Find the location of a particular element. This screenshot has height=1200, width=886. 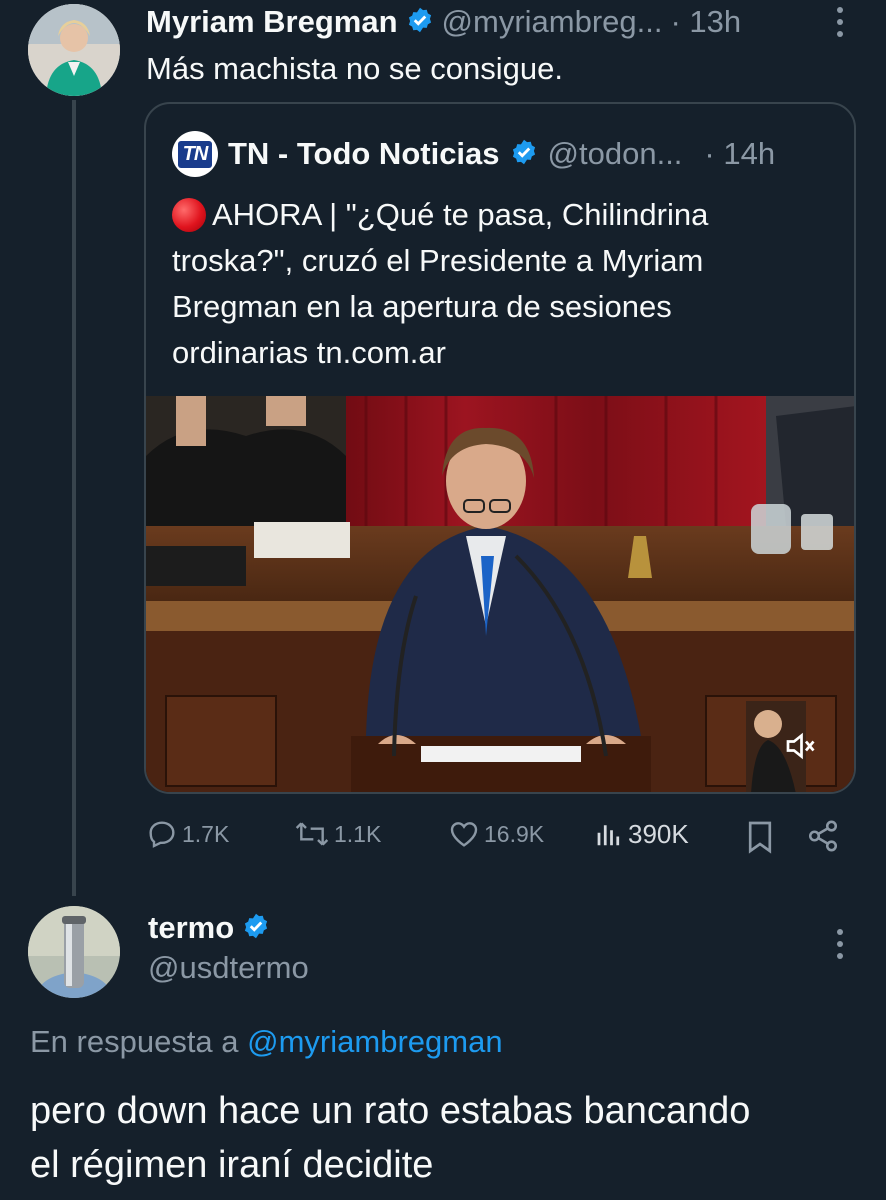

views-button: 390K is located at coordinates (641, 834).